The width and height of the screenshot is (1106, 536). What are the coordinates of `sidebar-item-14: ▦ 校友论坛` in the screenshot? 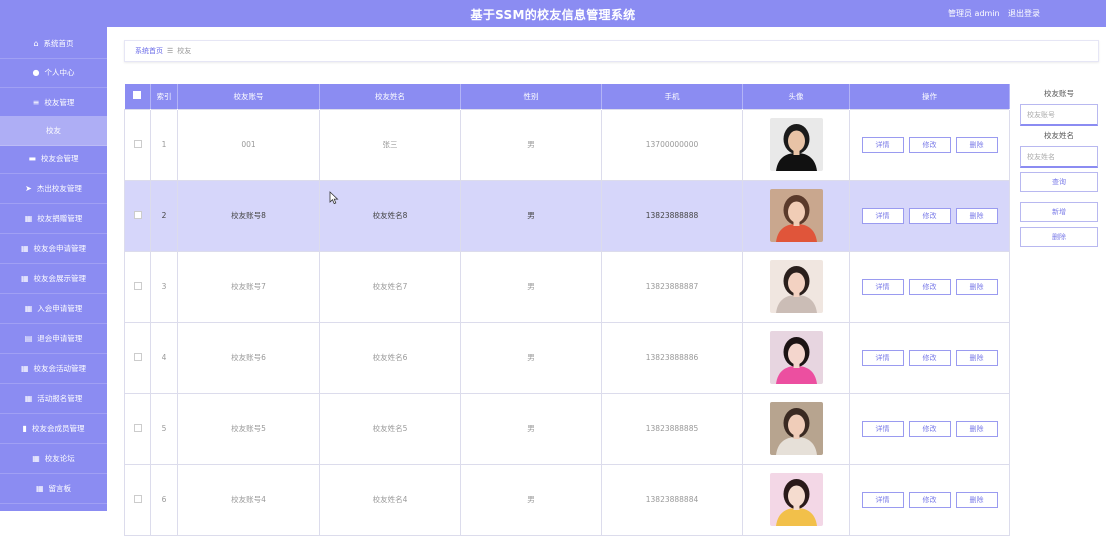 It's located at (53, 459).